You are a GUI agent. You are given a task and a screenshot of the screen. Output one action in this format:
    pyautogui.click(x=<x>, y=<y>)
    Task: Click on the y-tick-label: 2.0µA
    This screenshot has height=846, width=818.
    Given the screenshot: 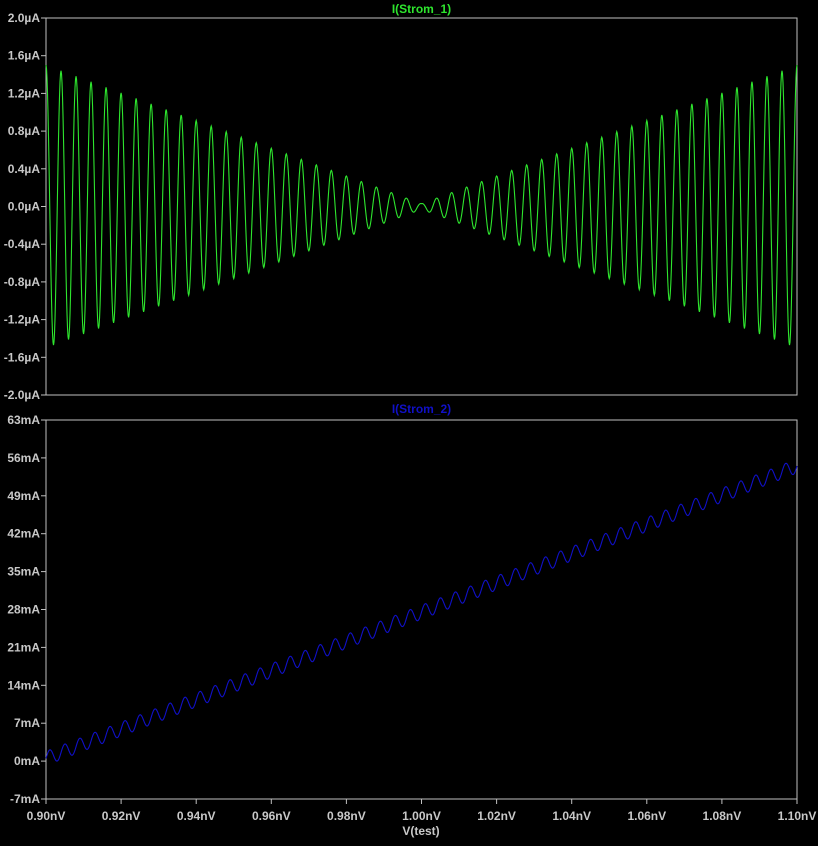 What is the action you would take?
    pyautogui.click(x=24, y=18)
    